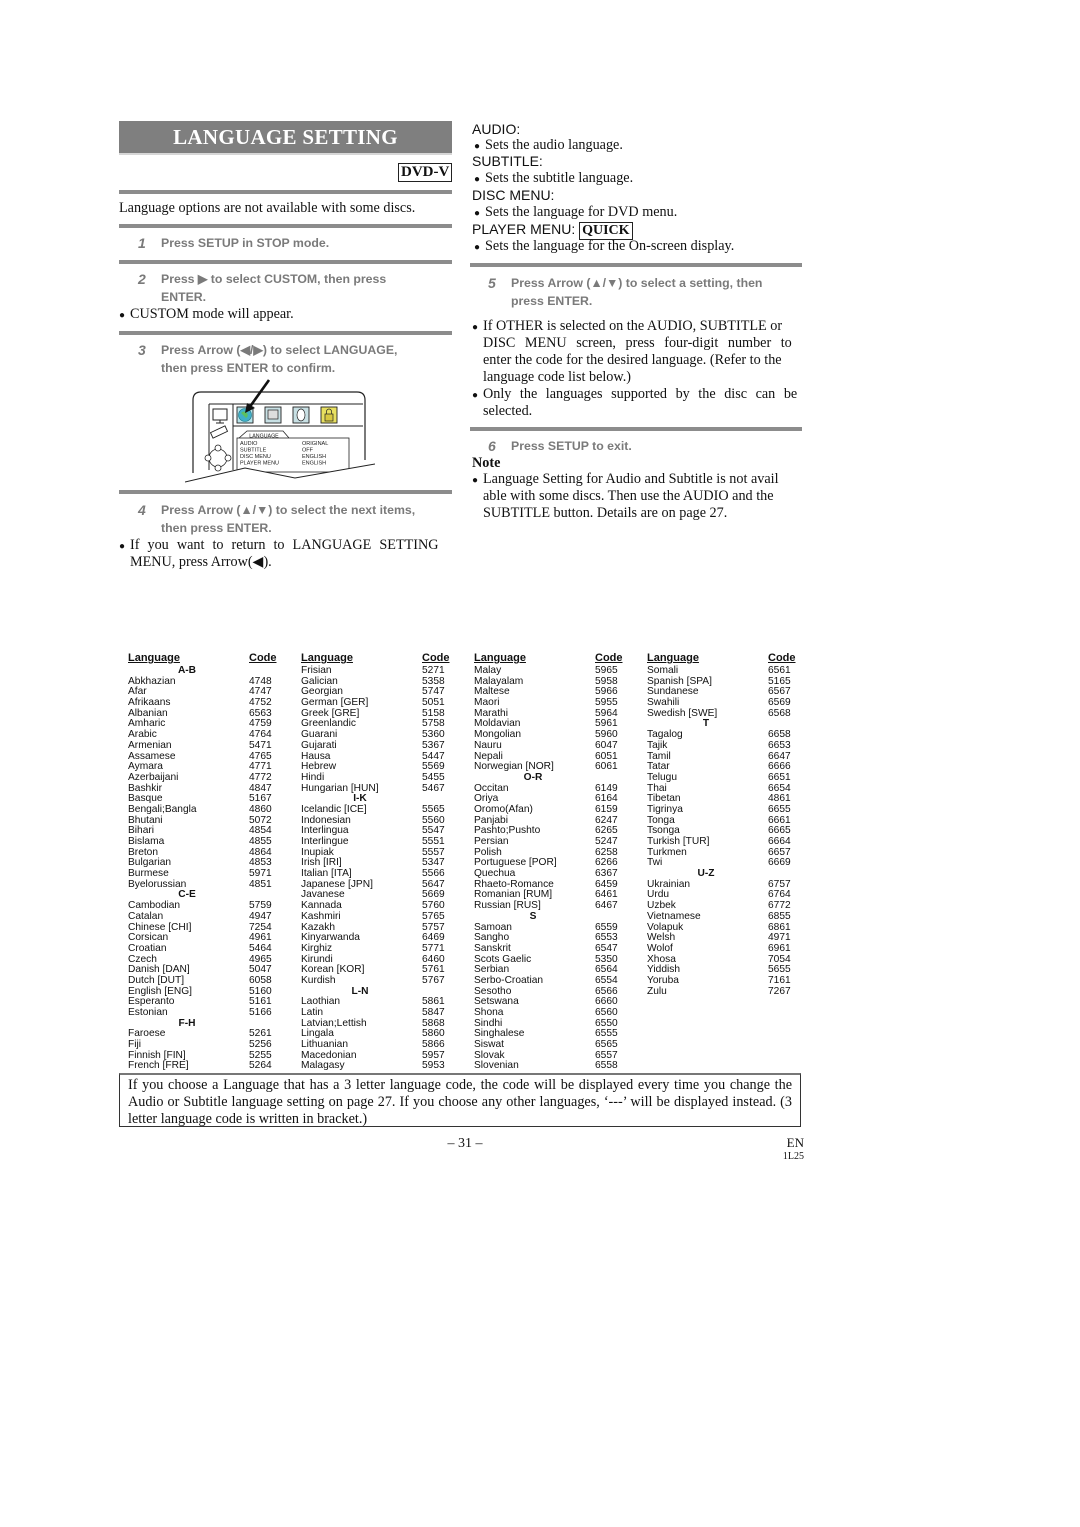 The width and height of the screenshot is (1080, 1527). Describe the element at coordinates (795, 1142) in the screenshot. I see `language-tag: EN` at that location.